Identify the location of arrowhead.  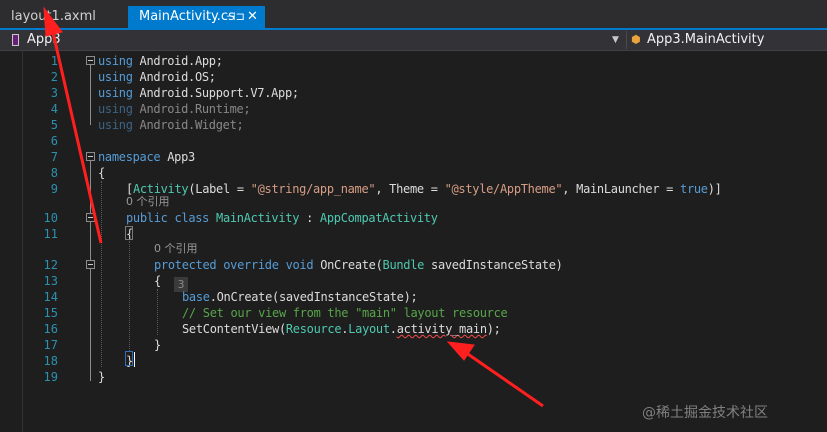
(53, 21).